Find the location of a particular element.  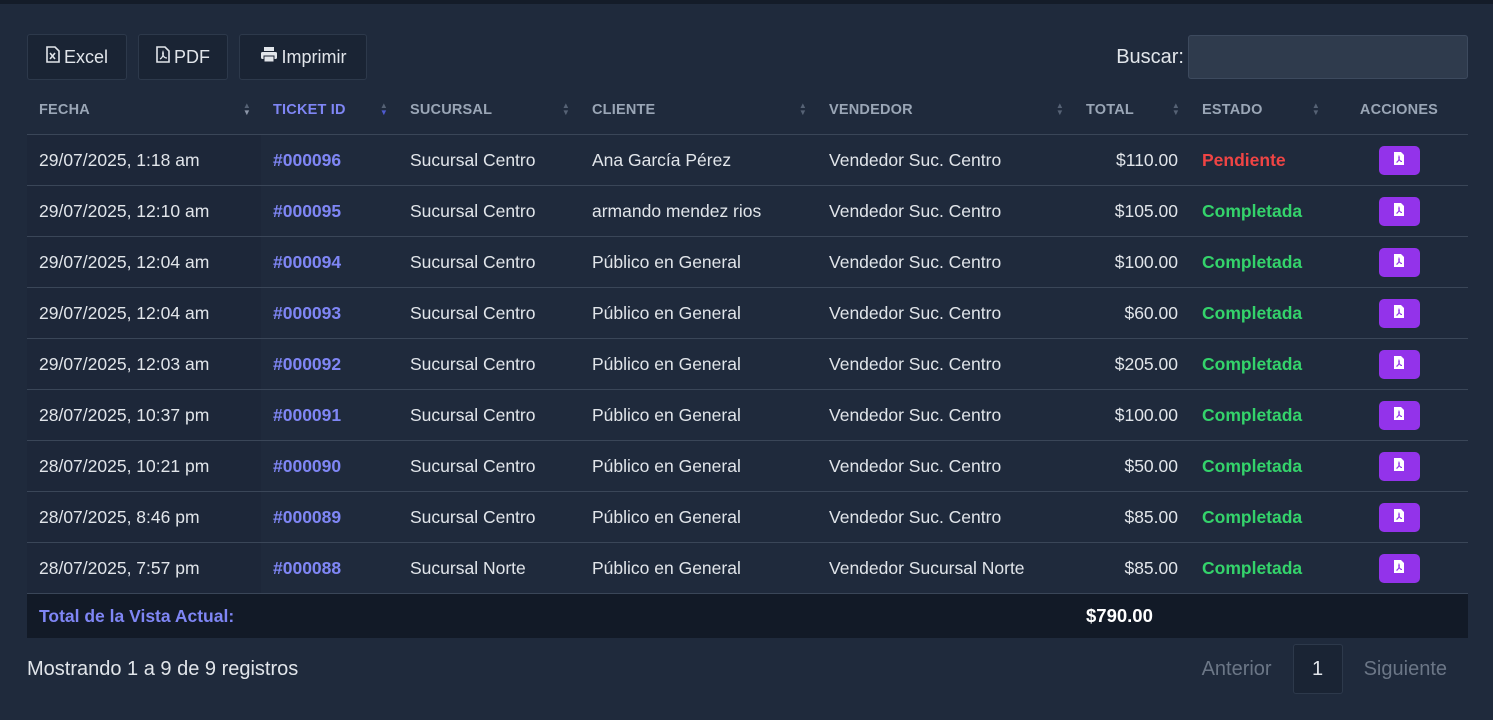

records-info: Mostrando 1 a 9 de 9 registros is located at coordinates (163, 669).